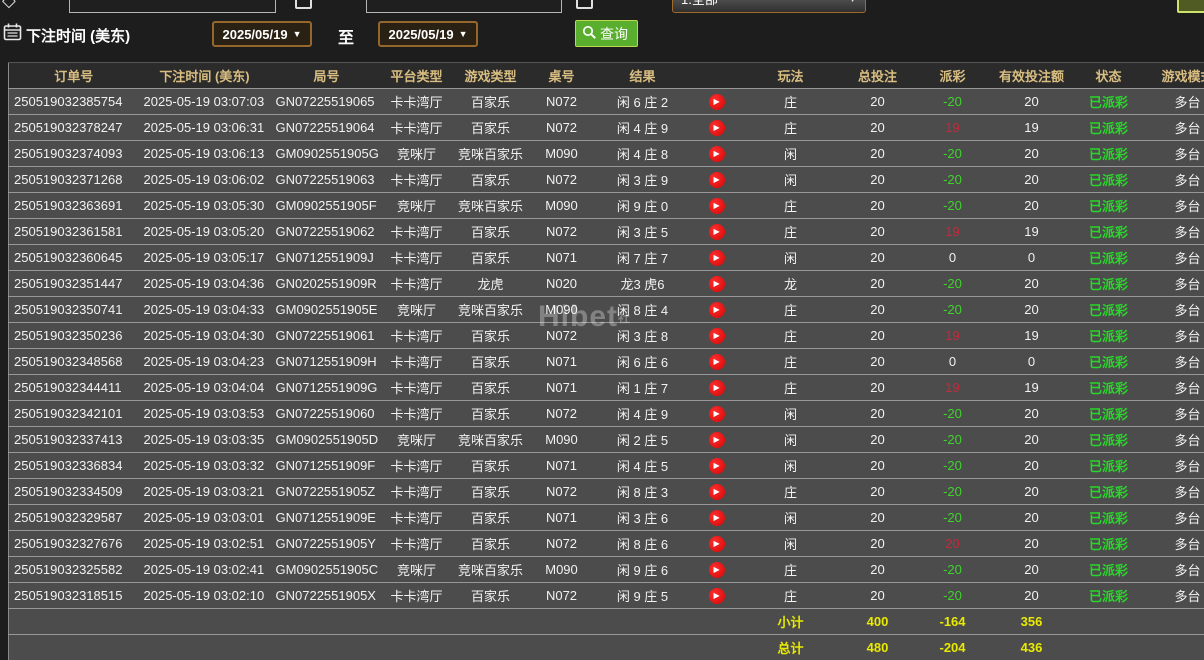 Image resolution: width=1204 pixels, height=660 pixels. What do you see at coordinates (73, 517) in the screenshot?
I see `order-cell: 250519032329587` at bounding box center [73, 517].